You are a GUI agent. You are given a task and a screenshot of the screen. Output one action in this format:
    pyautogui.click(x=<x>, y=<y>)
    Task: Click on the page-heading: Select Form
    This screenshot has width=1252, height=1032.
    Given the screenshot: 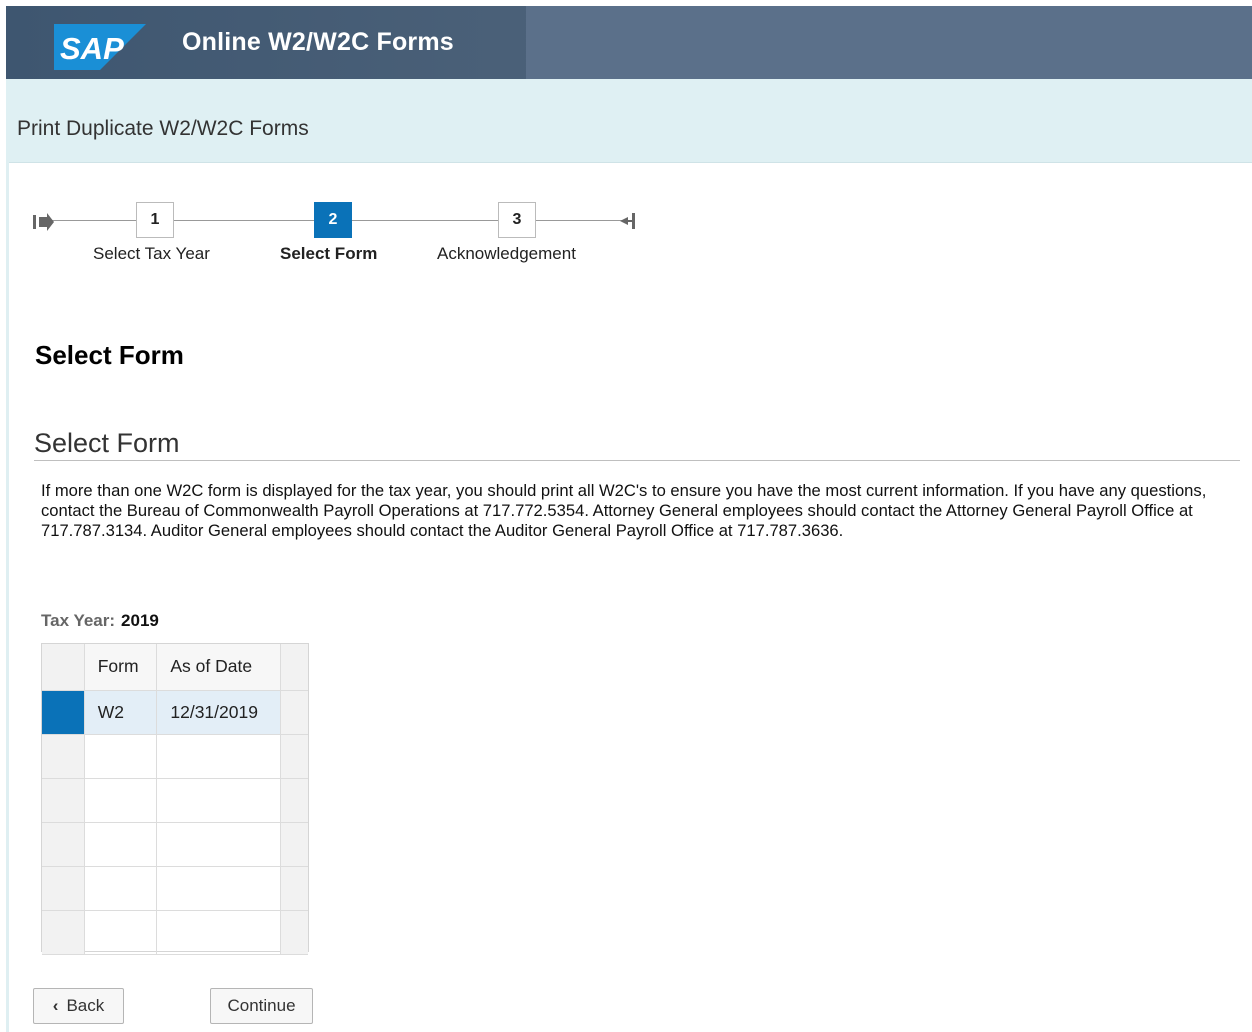 What is the action you would take?
    pyautogui.click(x=109, y=355)
    